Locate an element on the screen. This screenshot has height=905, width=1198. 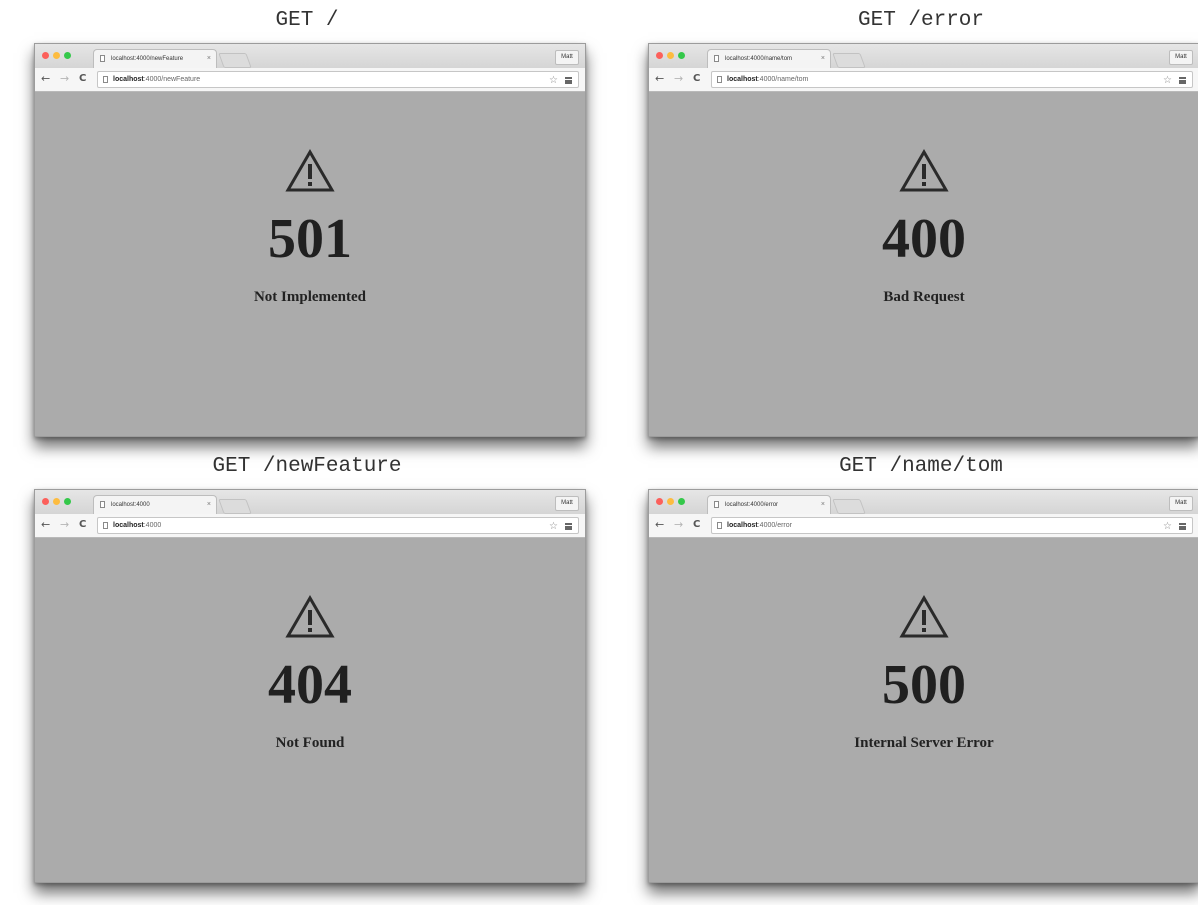
tab-title: localhost:4000/newFeature is located at coordinates (147, 59).